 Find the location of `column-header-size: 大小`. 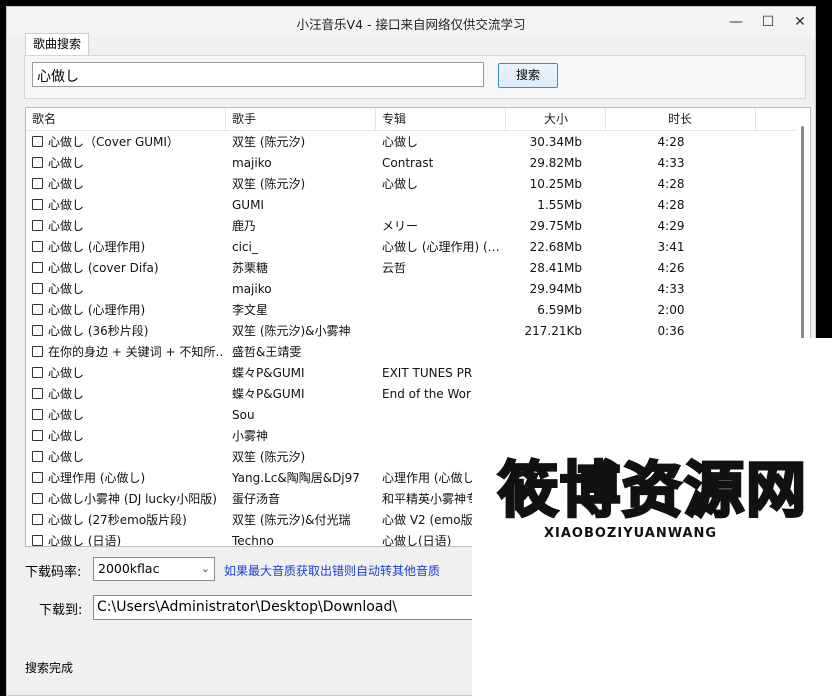

column-header-size: 大小 is located at coordinates (556, 119).